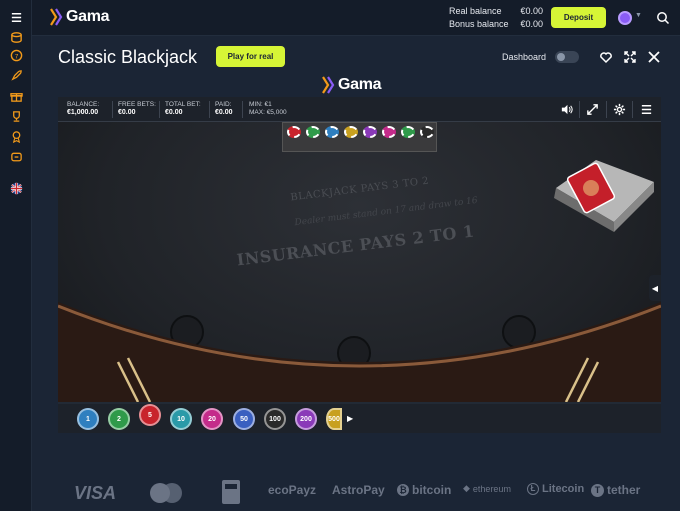 The width and height of the screenshot is (680, 511). Describe the element at coordinates (475, 11) in the screenshot. I see `real-balance-label: Real balance` at that location.